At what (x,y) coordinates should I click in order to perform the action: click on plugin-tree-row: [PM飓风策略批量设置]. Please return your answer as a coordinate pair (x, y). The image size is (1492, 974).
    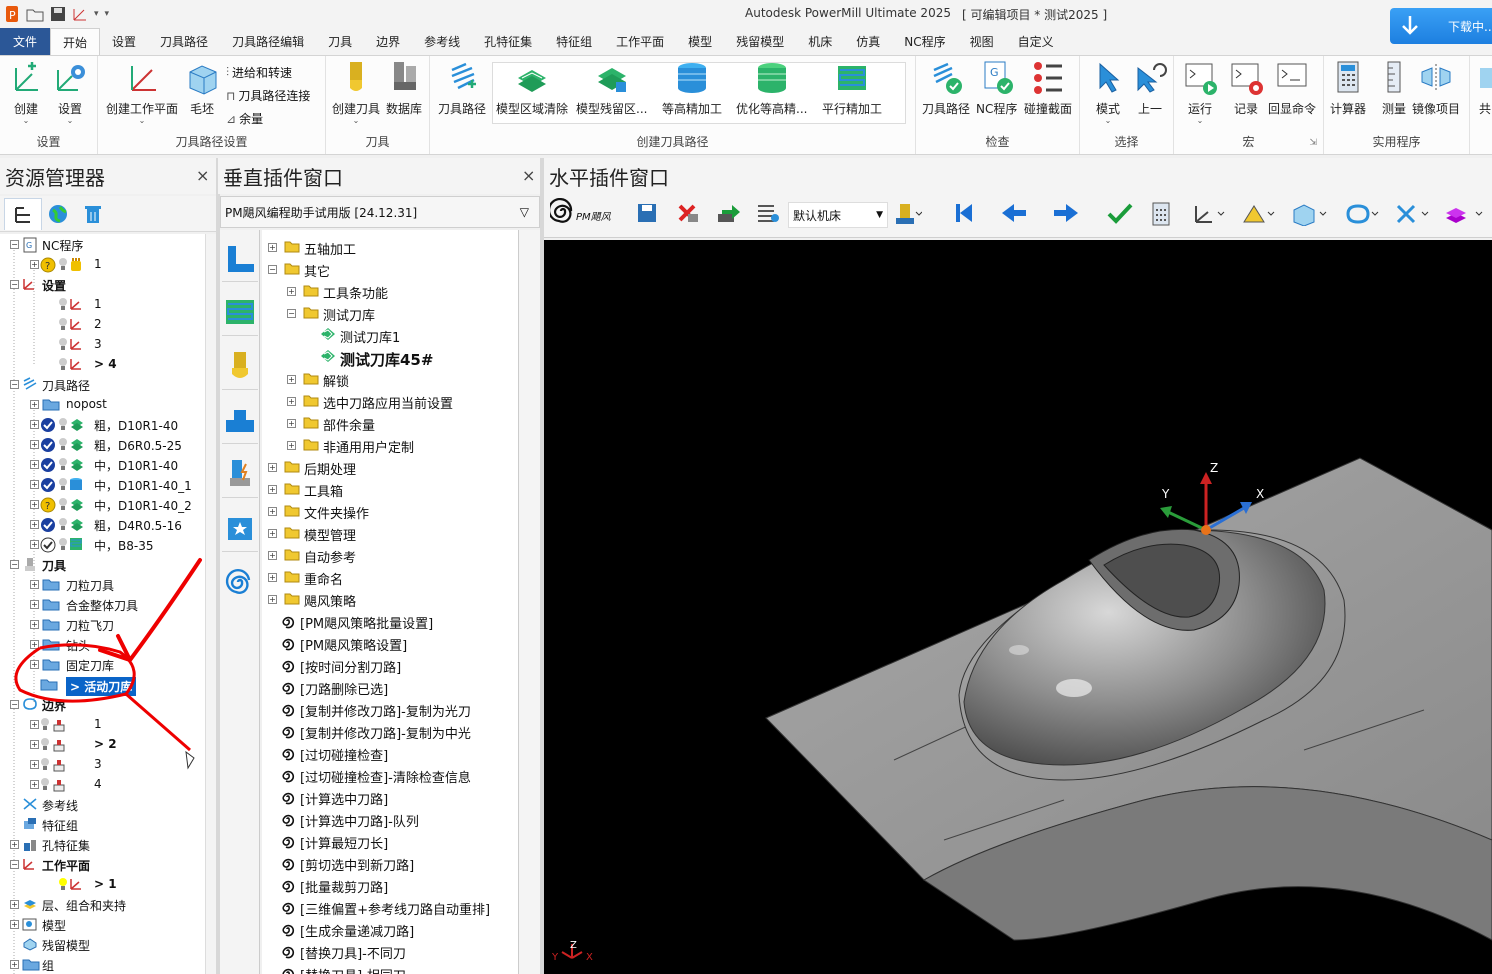
    Looking at the image, I should click on (390, 621).